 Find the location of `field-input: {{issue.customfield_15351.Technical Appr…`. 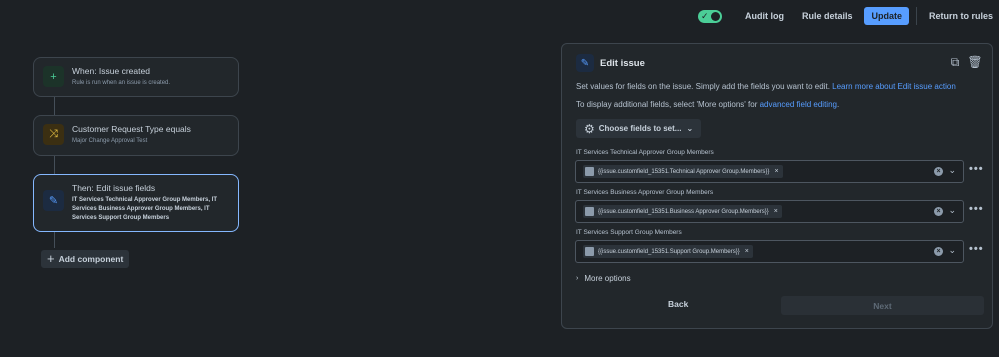

field-input: {{issue.customfield_15351.Technical Appr… is located at coordinates (769, 171).